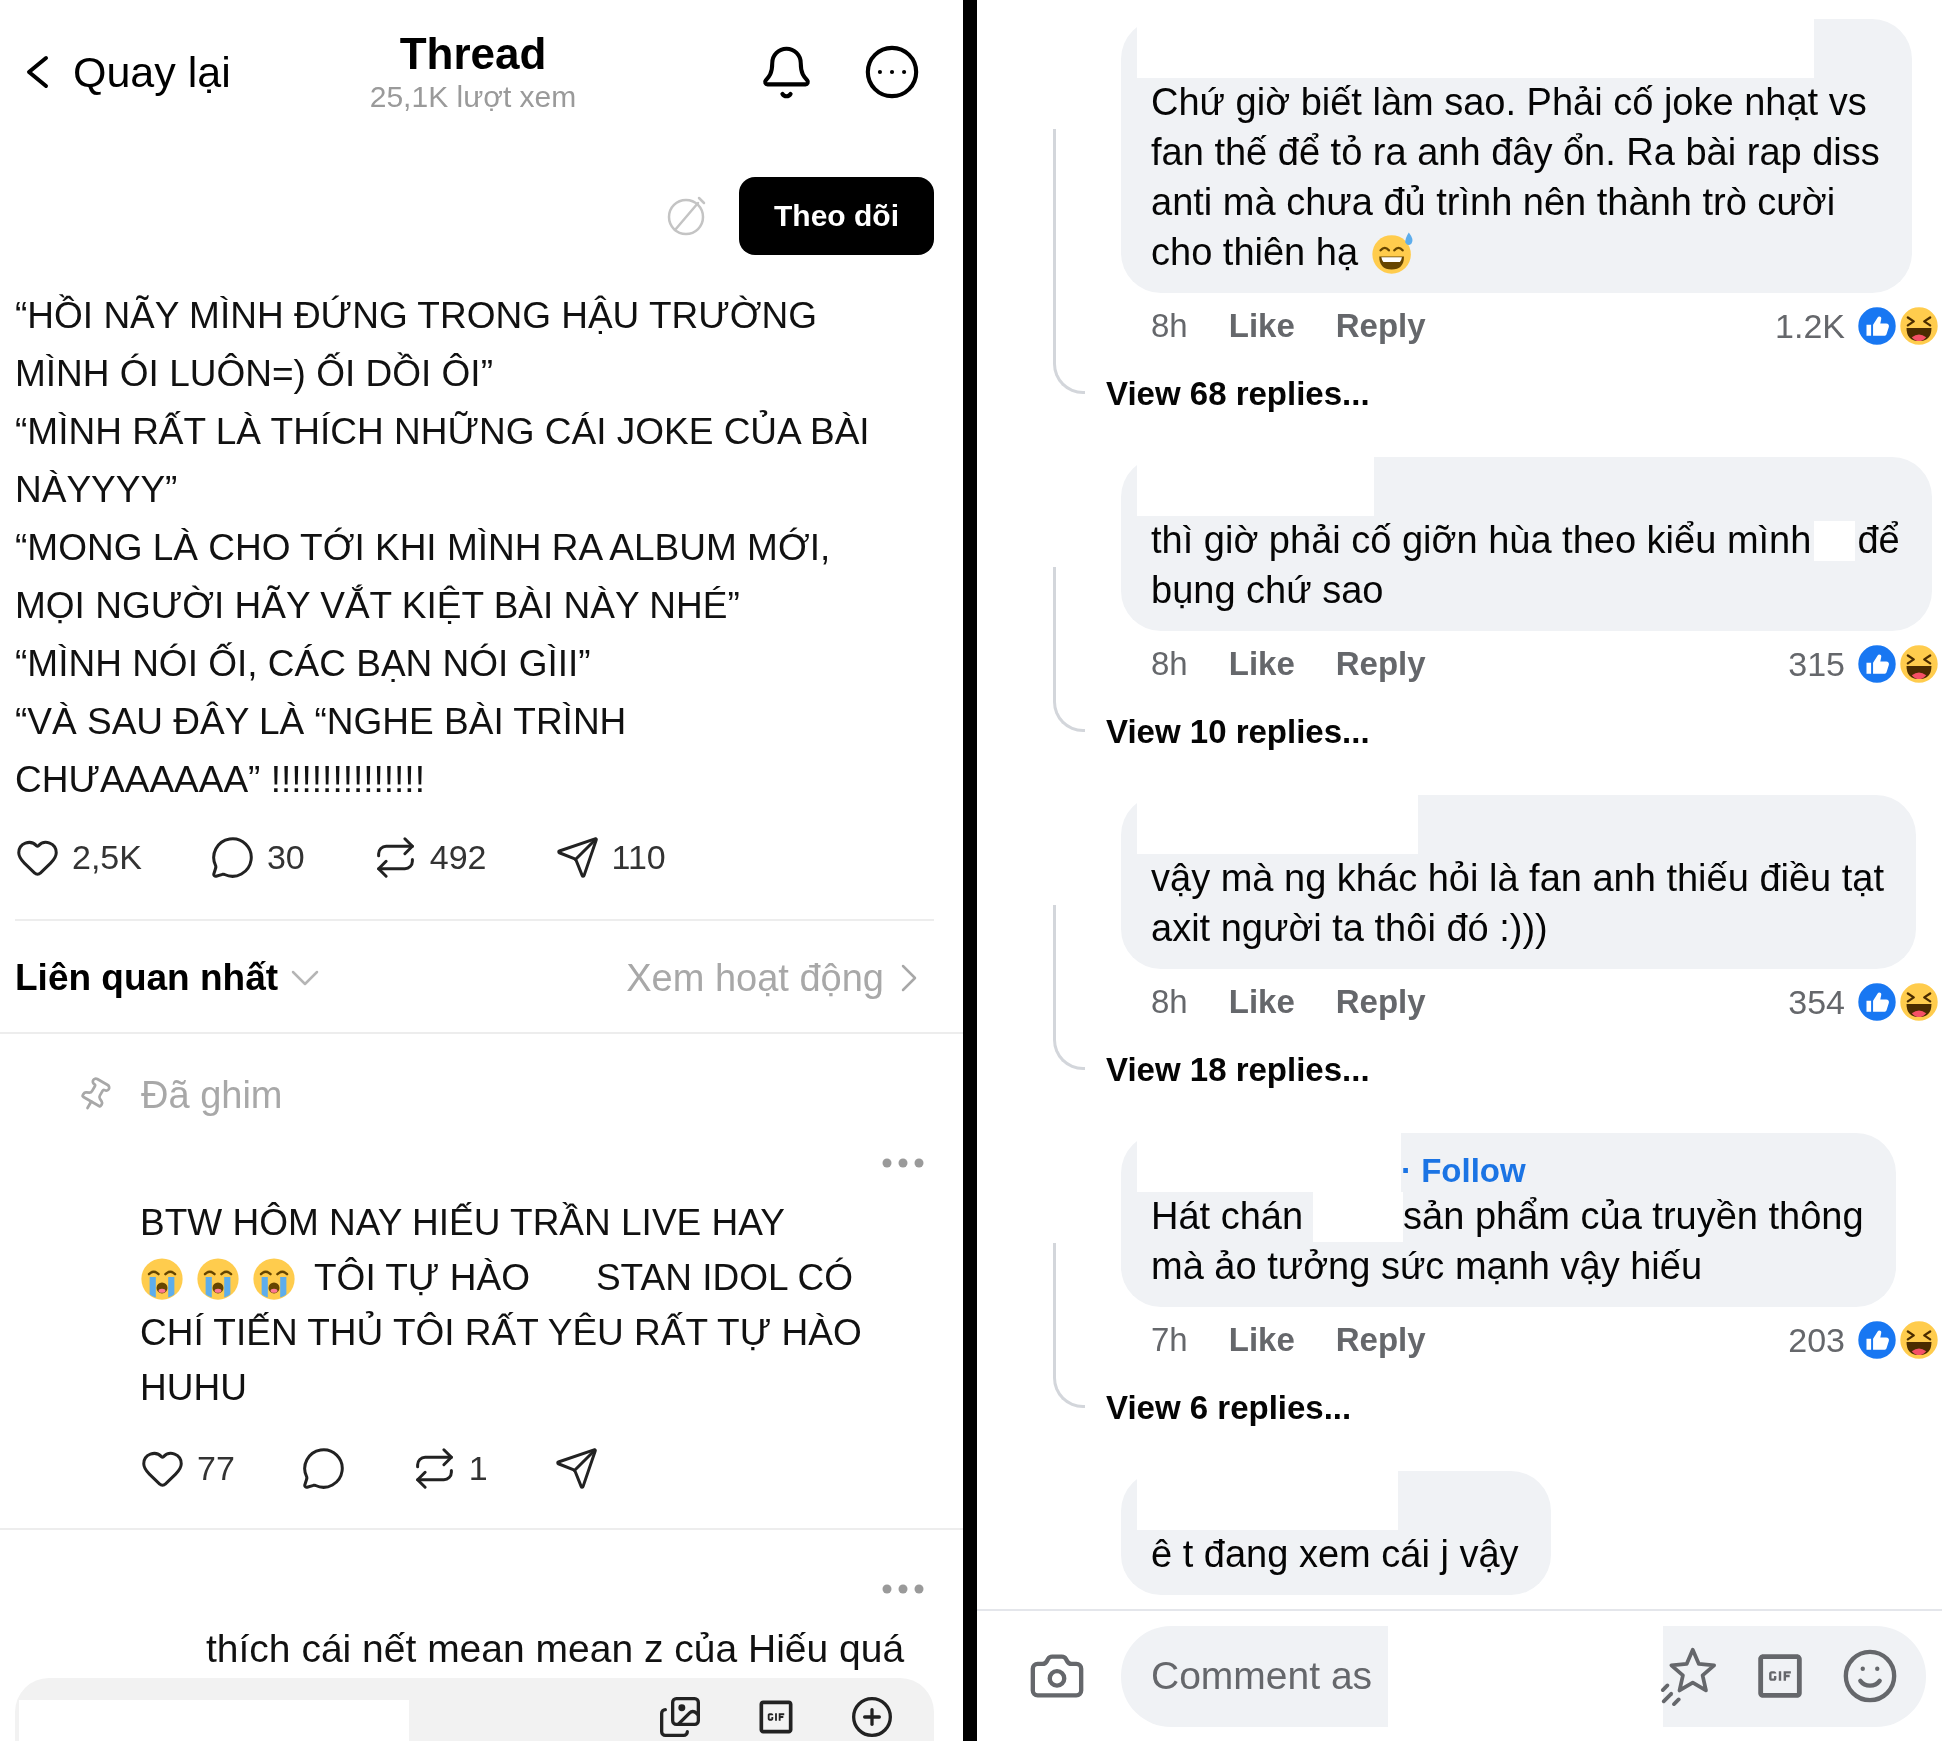  What do you see at coordinates (687, 216) in the screenshot?
I see `circle-slash-icon` at bounding box center [687, 216].